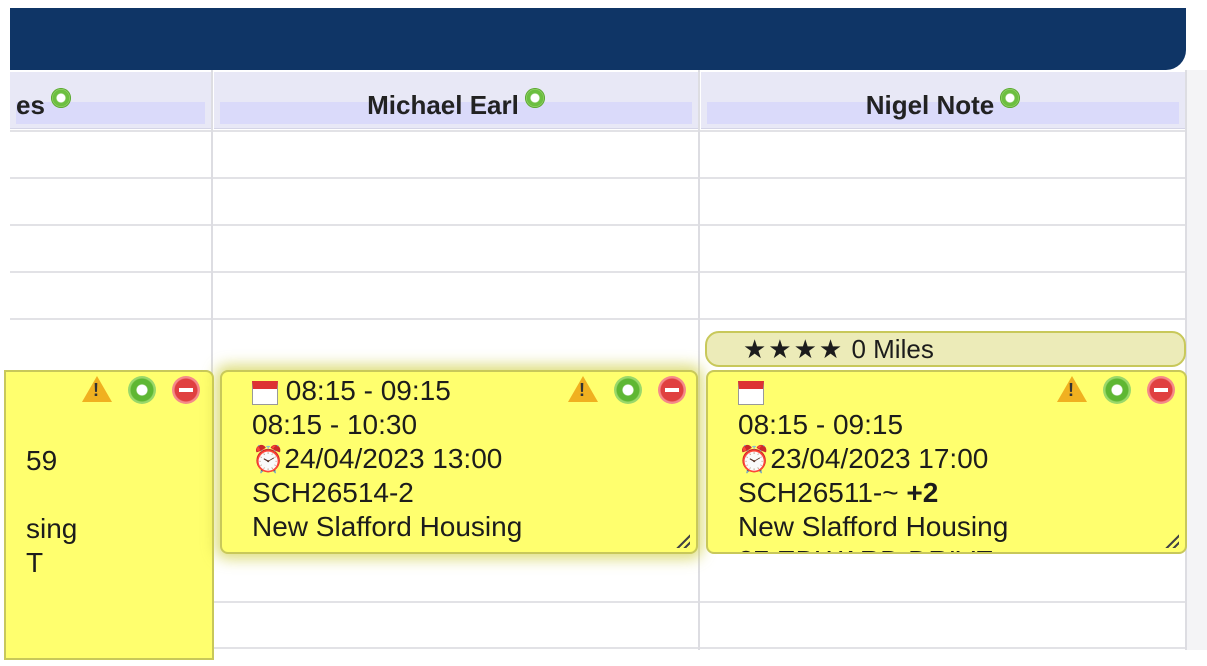  I want to click on scroll-gutter, so click(1197, 360).